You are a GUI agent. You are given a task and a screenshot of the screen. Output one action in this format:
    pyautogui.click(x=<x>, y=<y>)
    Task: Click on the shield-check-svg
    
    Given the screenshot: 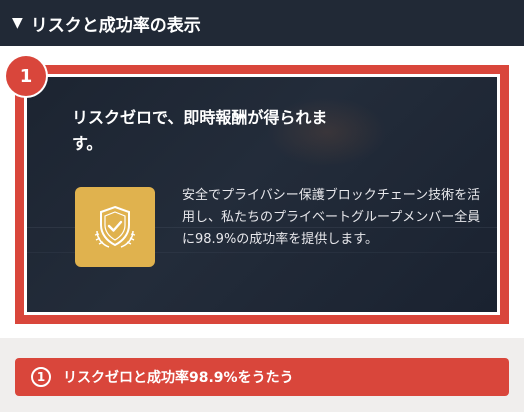 What is the action you would take?
    pyautogui.click(x=115, y=226)
    